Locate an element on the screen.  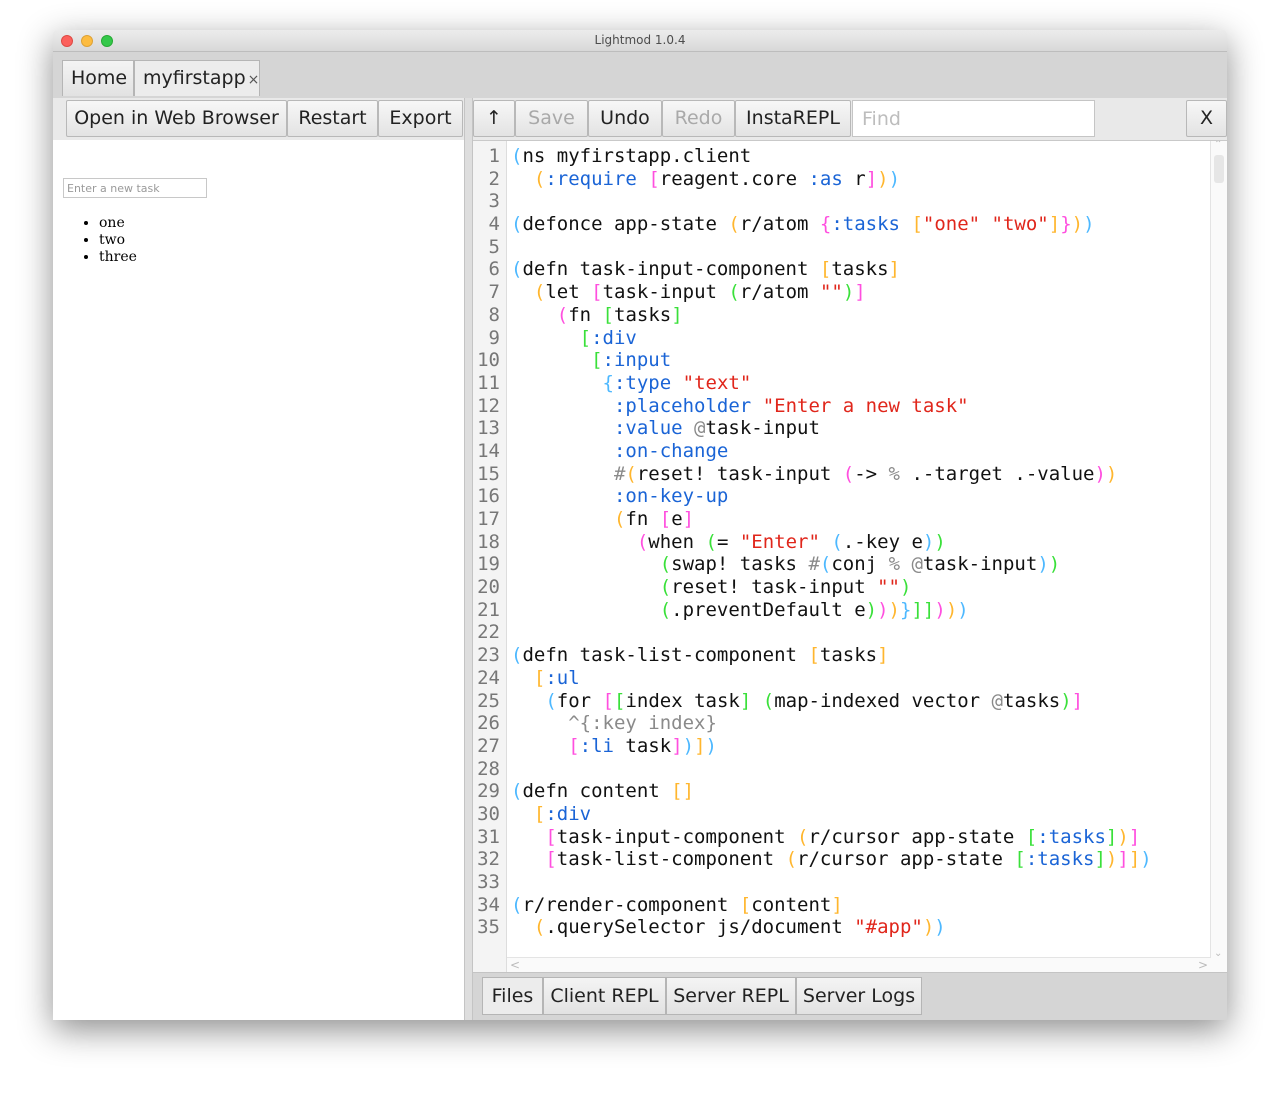
code-line: 23 (defn task-list-component [tasks] is located at coordinates (833, 655).